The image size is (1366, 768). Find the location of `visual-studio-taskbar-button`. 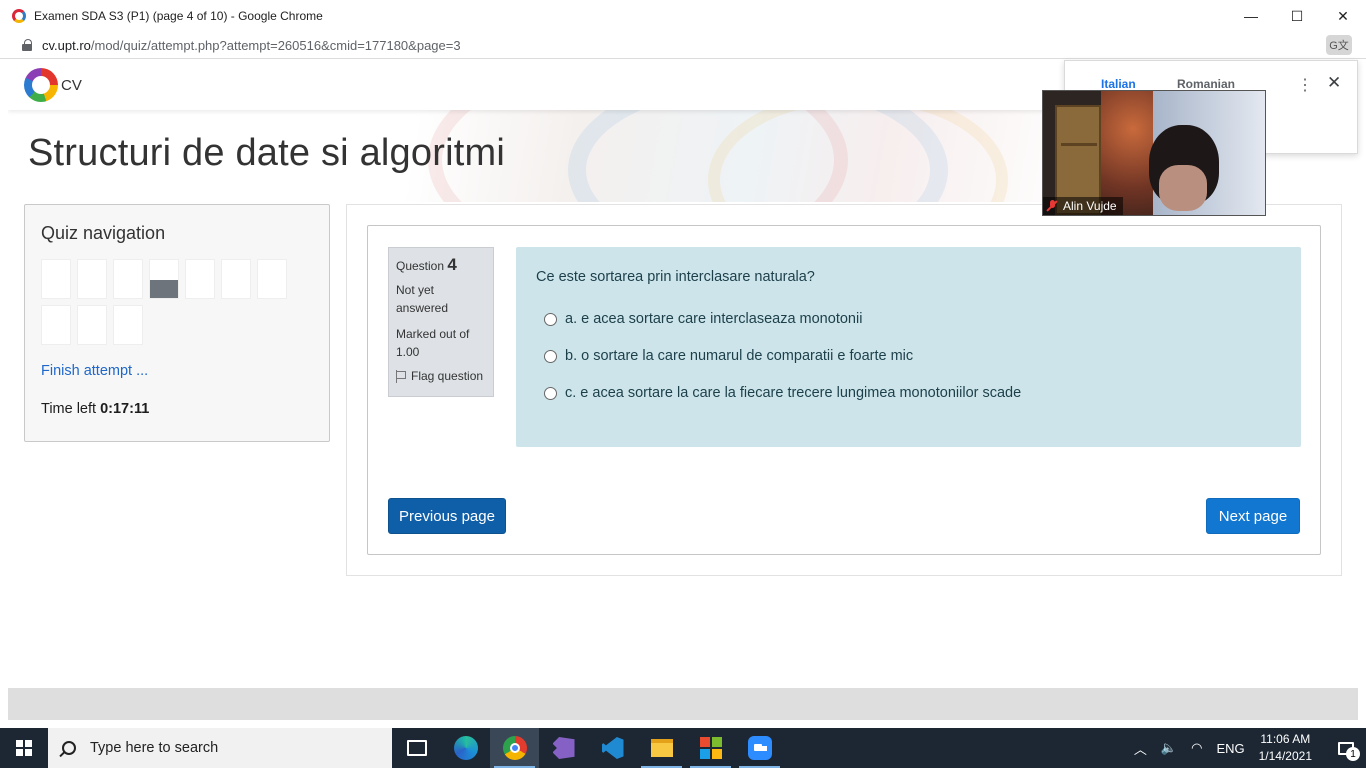

visual-studio-taskbar-button is located at coordinates (563, 748).